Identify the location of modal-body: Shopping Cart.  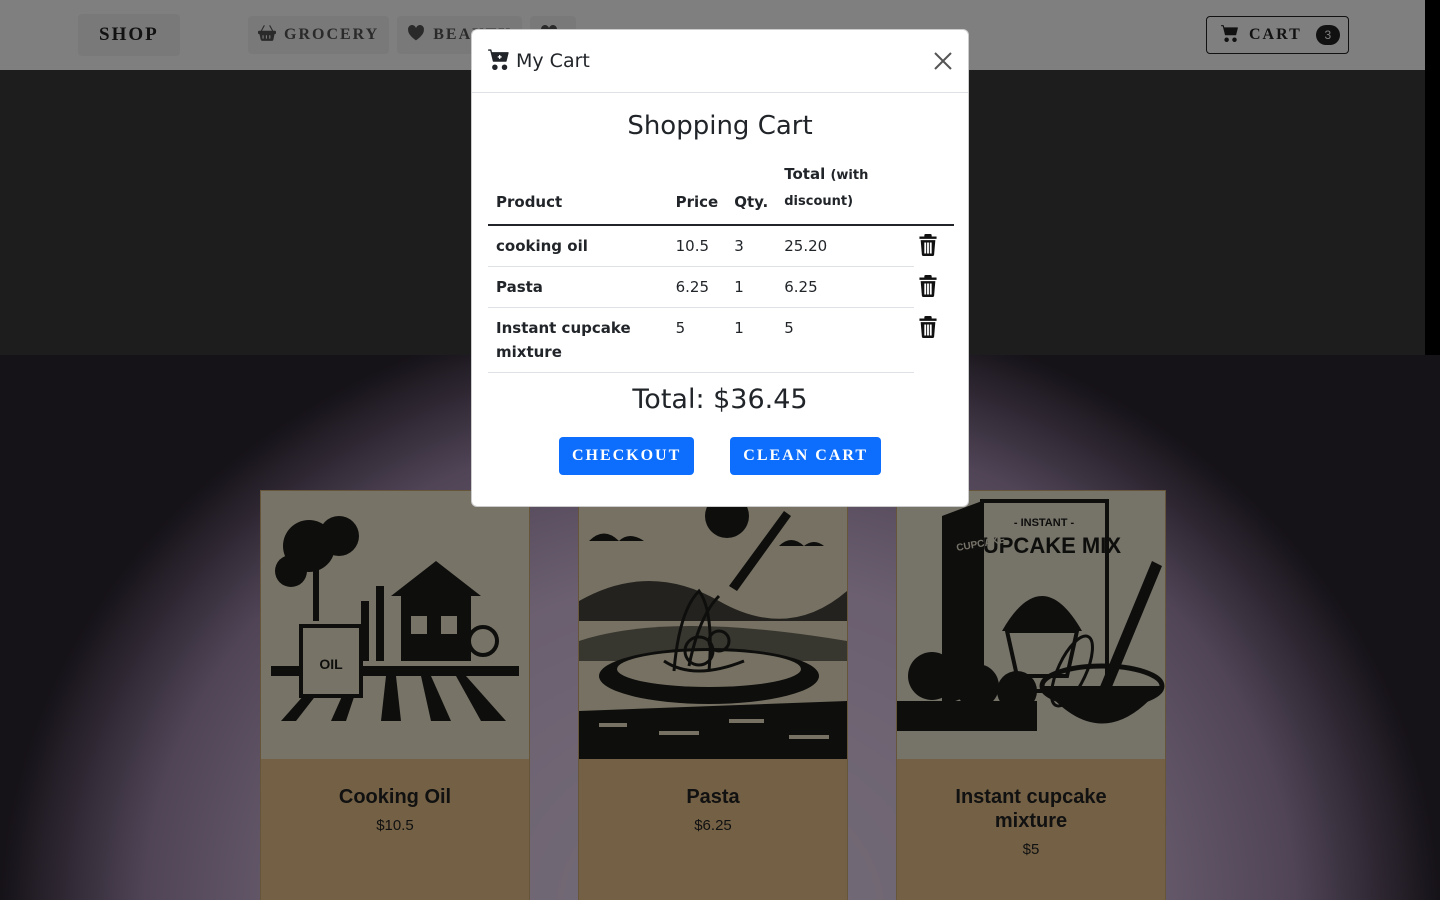
(720, 126).